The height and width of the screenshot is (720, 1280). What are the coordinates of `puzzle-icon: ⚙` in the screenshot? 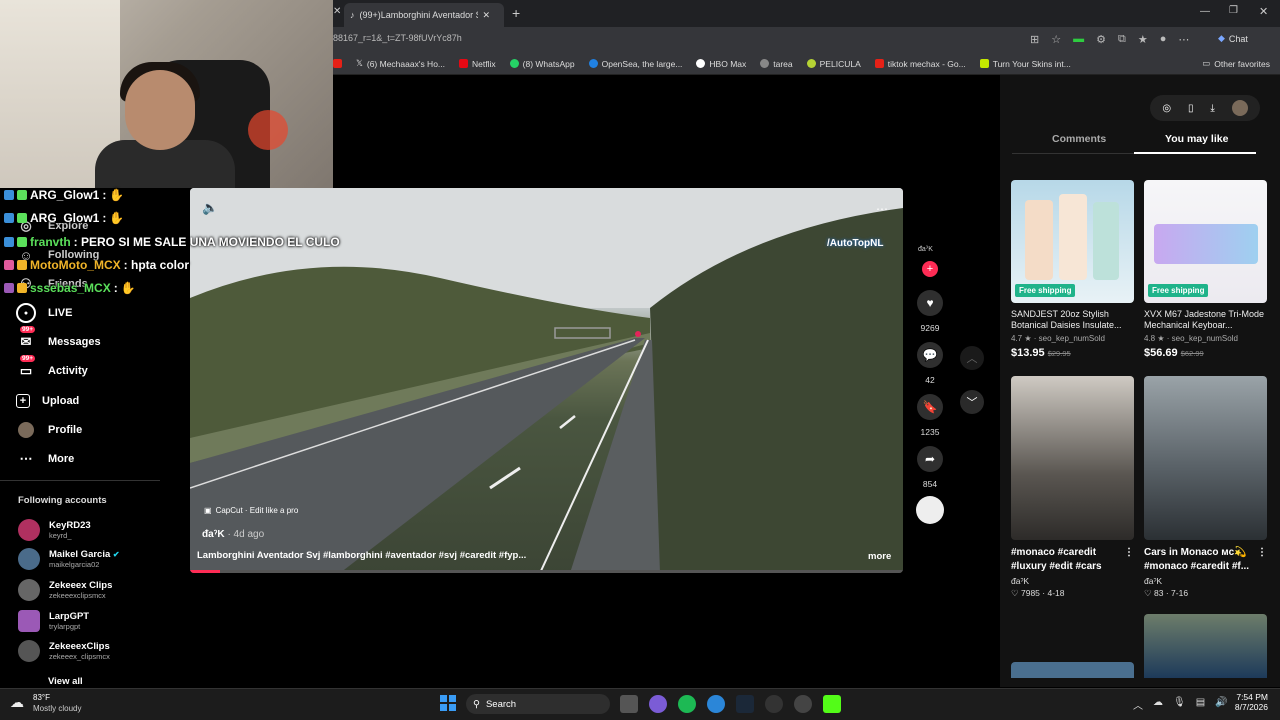 It's located at (1101, 39).